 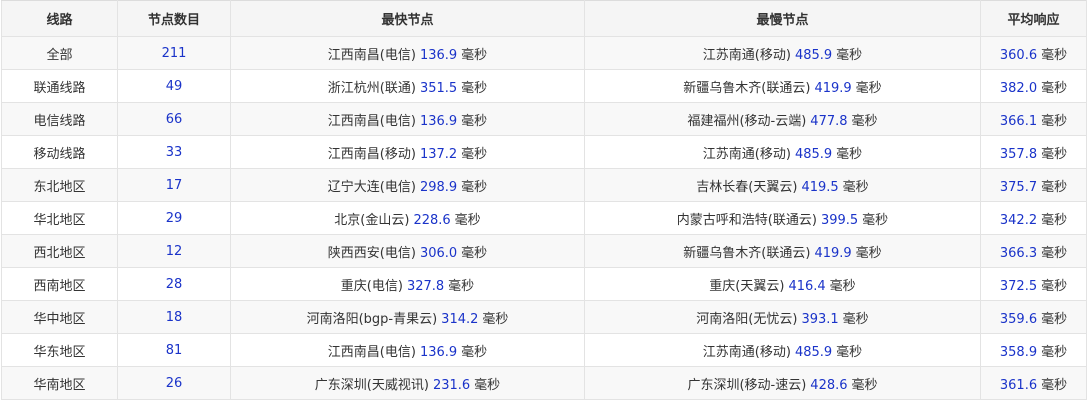 I want to click on fastest-node-ms: 351.5, so click(x=438, y=88).